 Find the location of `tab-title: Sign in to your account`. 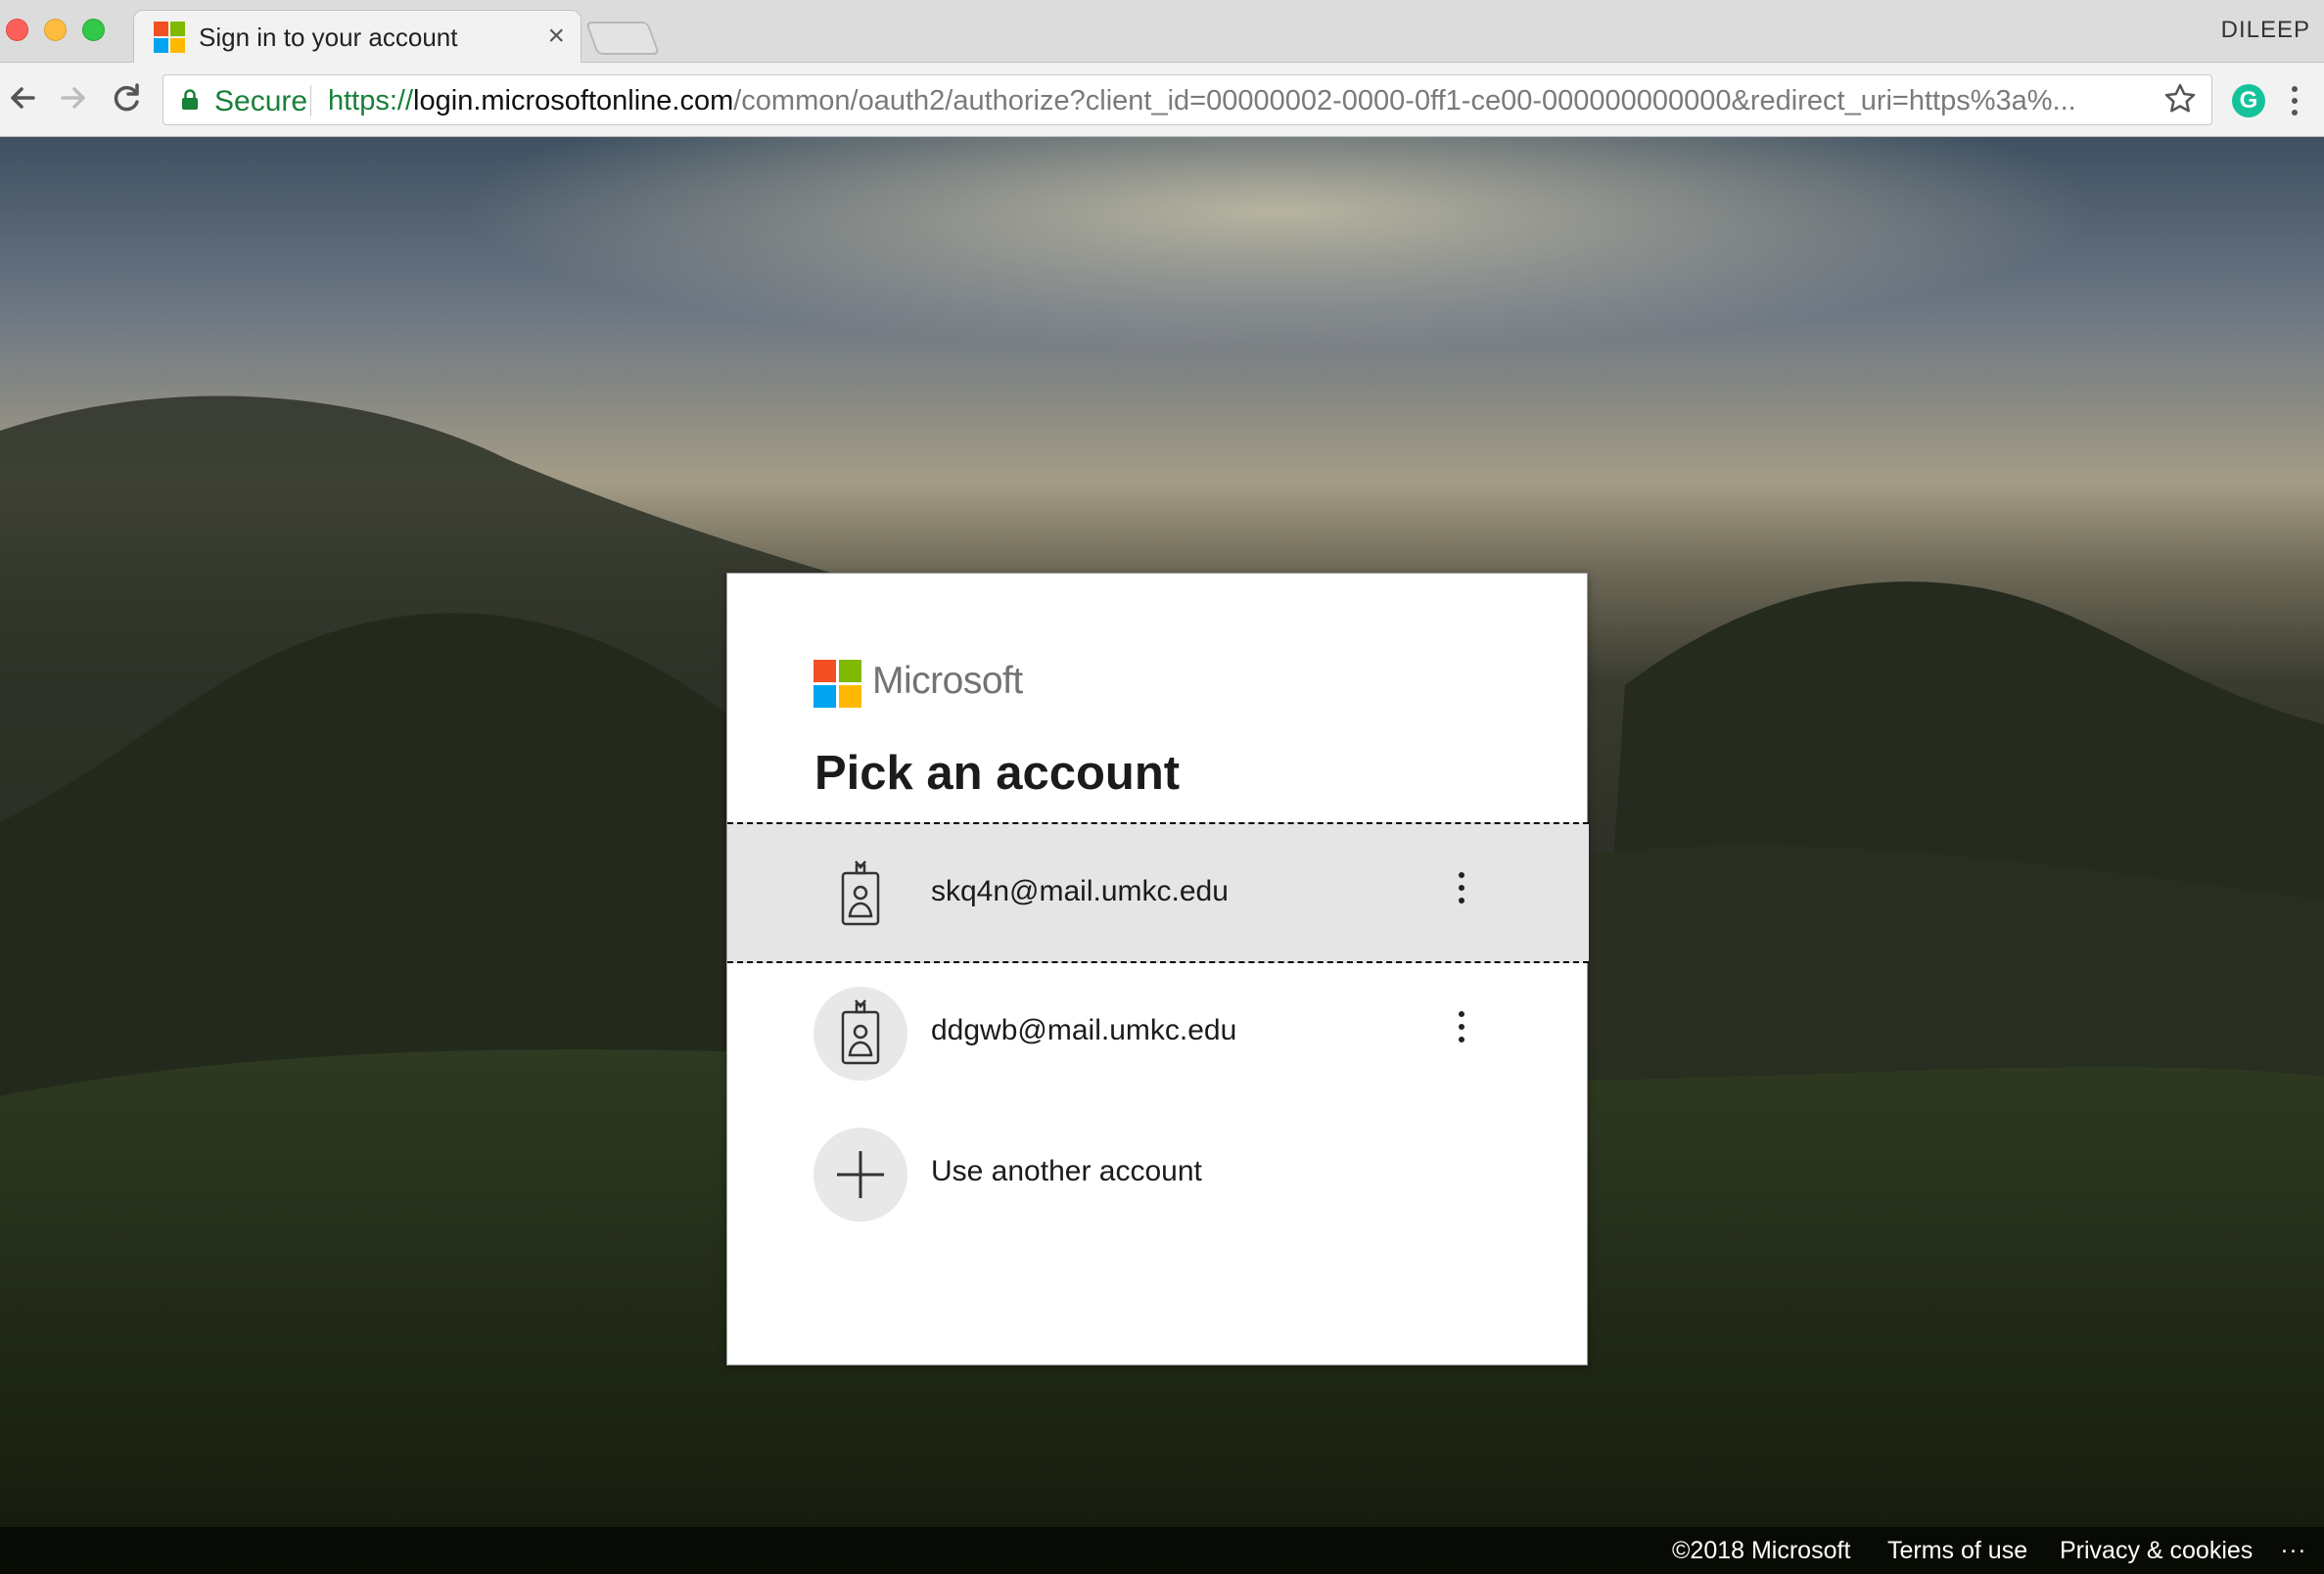

tab-title: Sign in to your account is located at coordinates (328, 37).